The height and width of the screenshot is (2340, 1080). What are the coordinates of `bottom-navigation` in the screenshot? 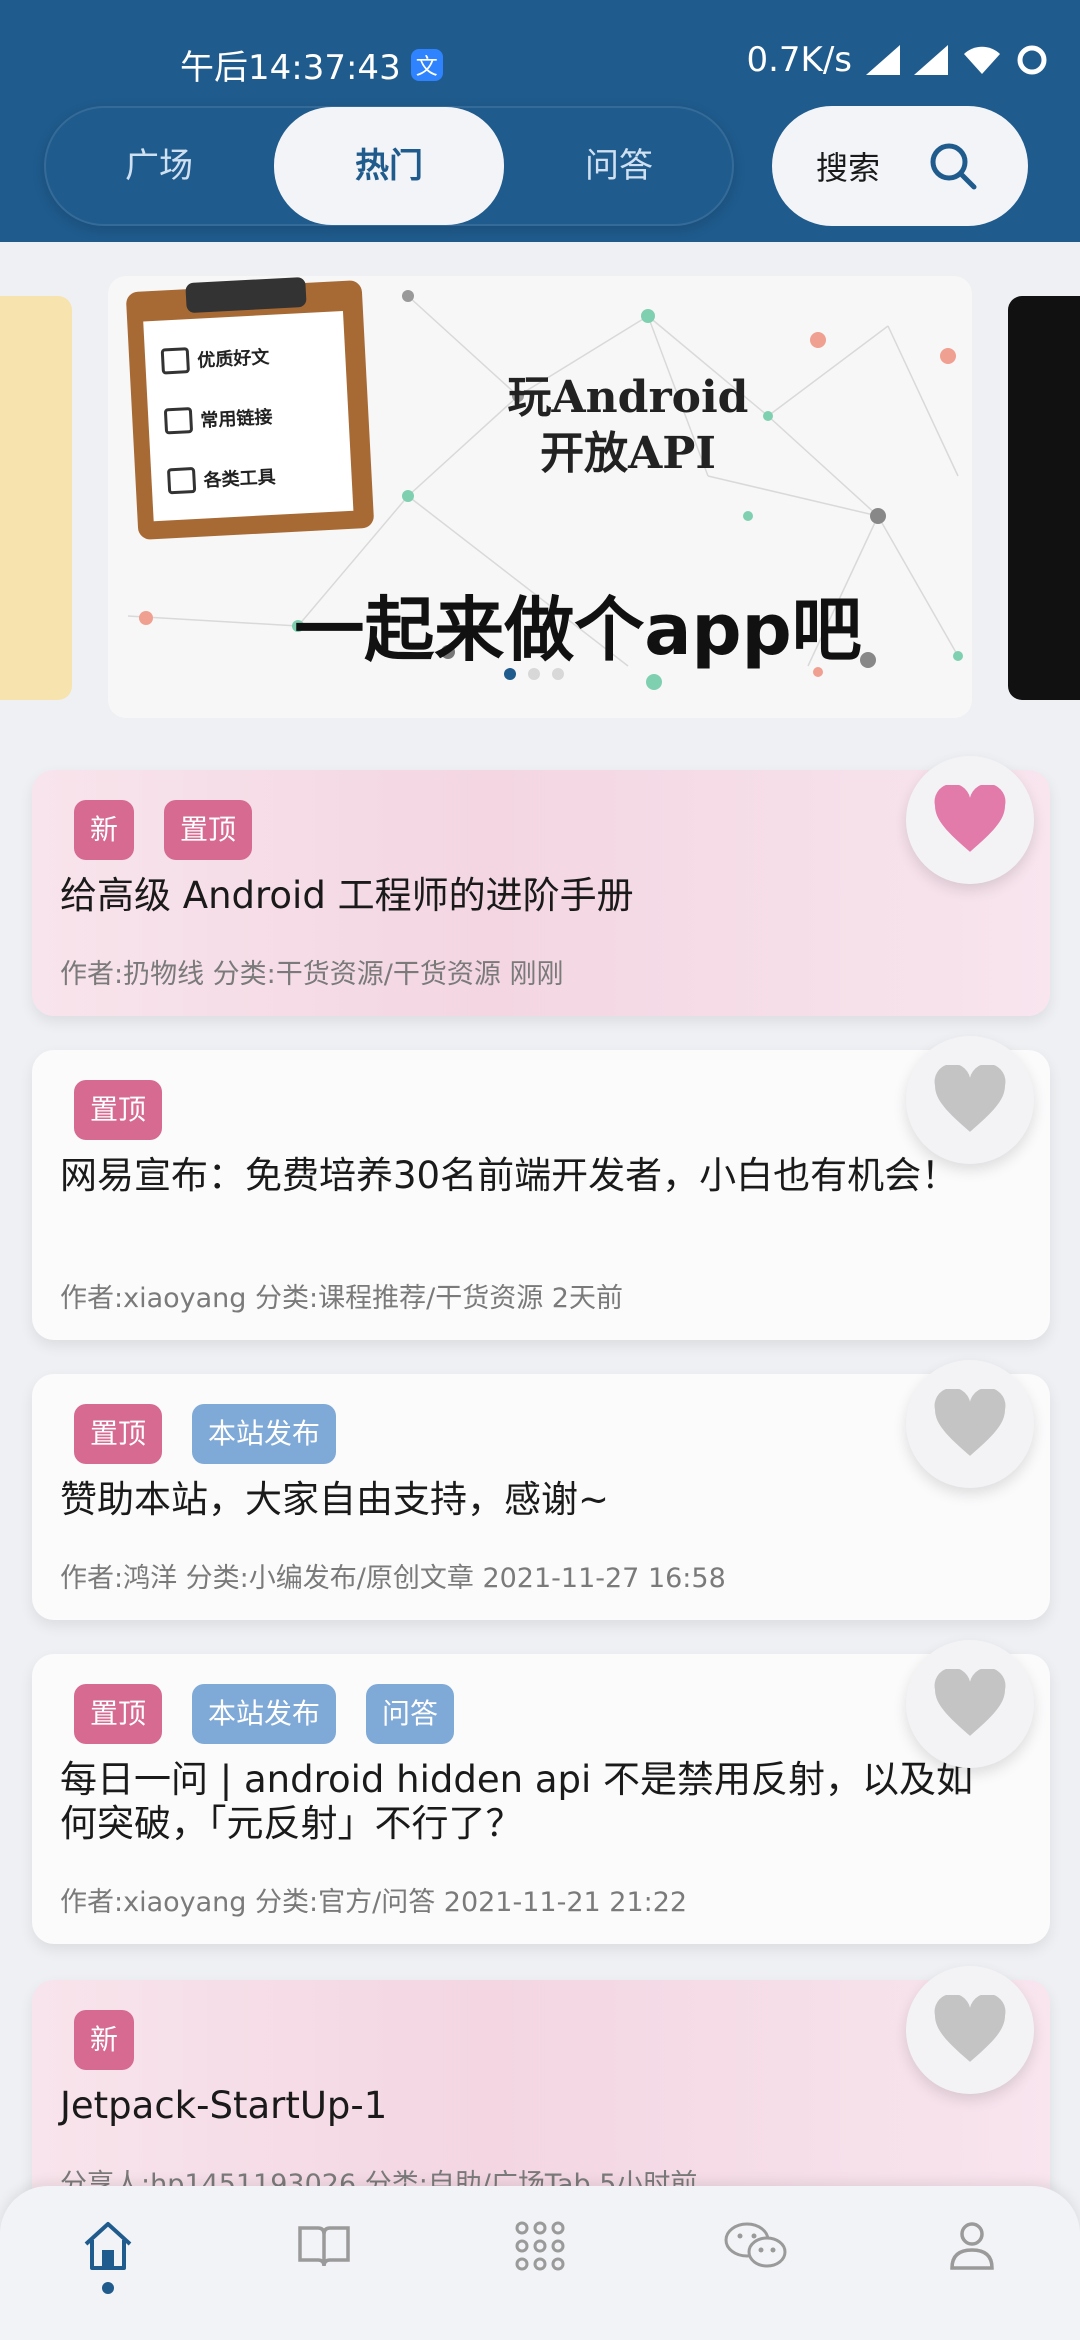 It's located at (540, 2263).